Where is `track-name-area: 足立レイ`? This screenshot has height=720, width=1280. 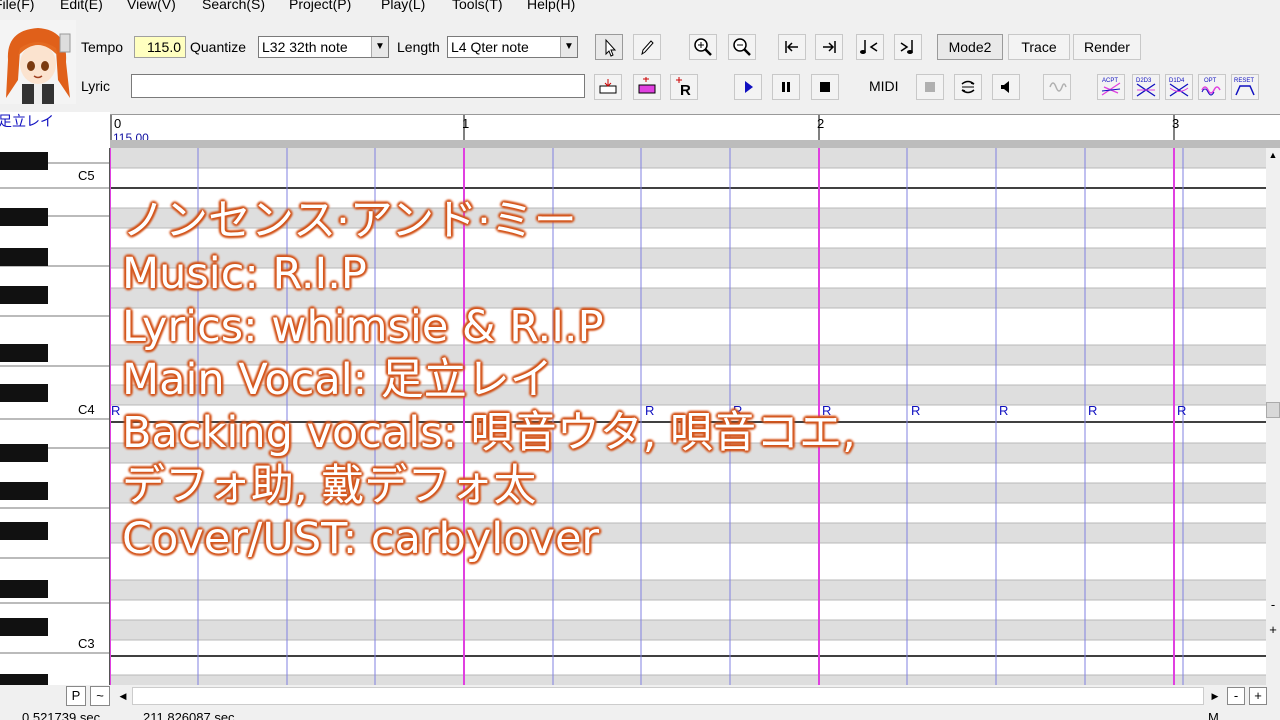 track-name-area: 足立レイ is located at coordinates (55, 130).